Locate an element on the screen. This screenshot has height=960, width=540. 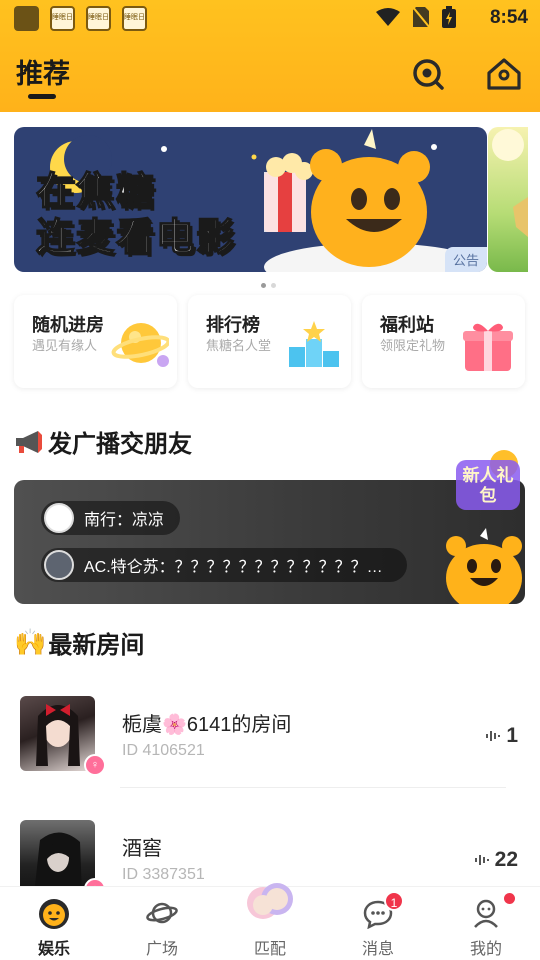
nav-tab-entertainment: 娱乐 is located at coordinates (54, 923).